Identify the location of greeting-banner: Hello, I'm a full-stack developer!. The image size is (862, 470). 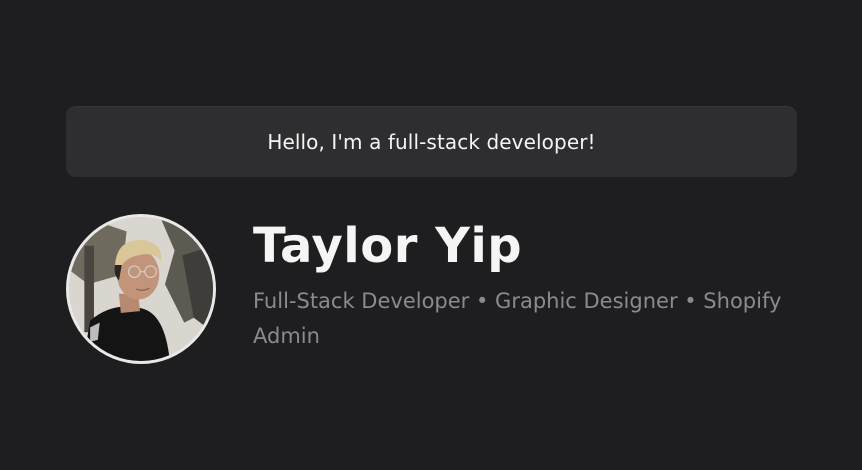
(431, 141).